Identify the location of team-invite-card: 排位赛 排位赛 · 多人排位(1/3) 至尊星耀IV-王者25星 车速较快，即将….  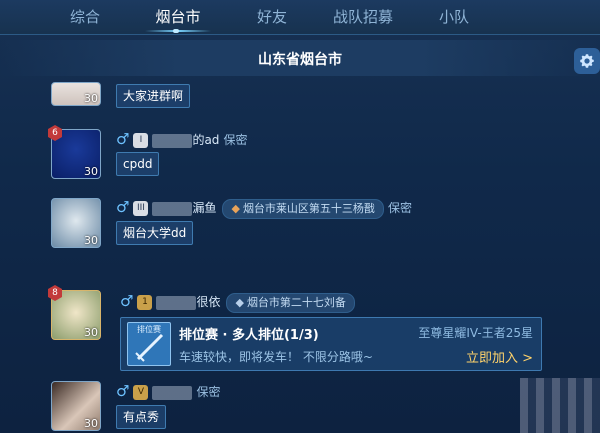
(331, 344).